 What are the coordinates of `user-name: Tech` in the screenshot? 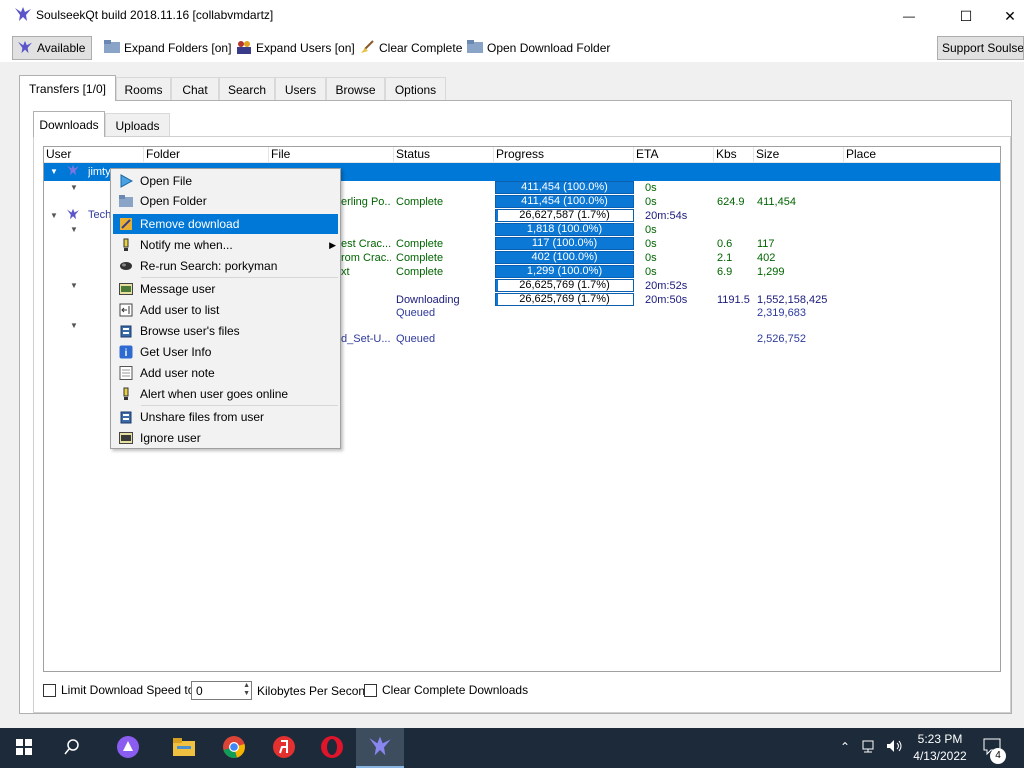 It's located at (99, 215).